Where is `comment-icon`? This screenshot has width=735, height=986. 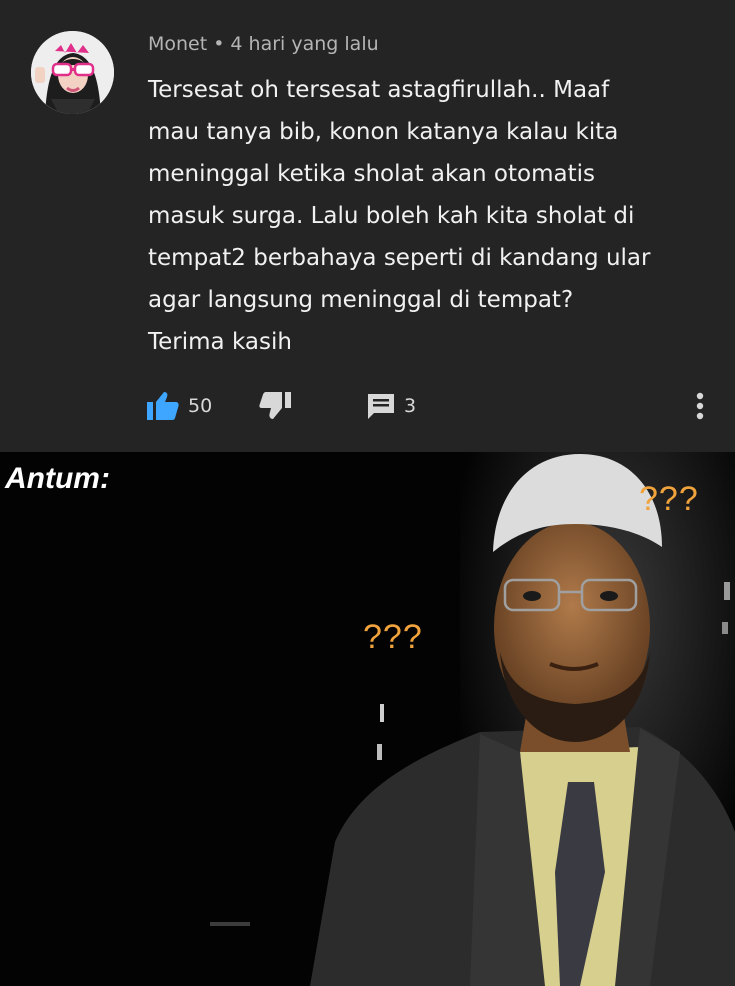
comment-icon is located at coordinates (381, 406).